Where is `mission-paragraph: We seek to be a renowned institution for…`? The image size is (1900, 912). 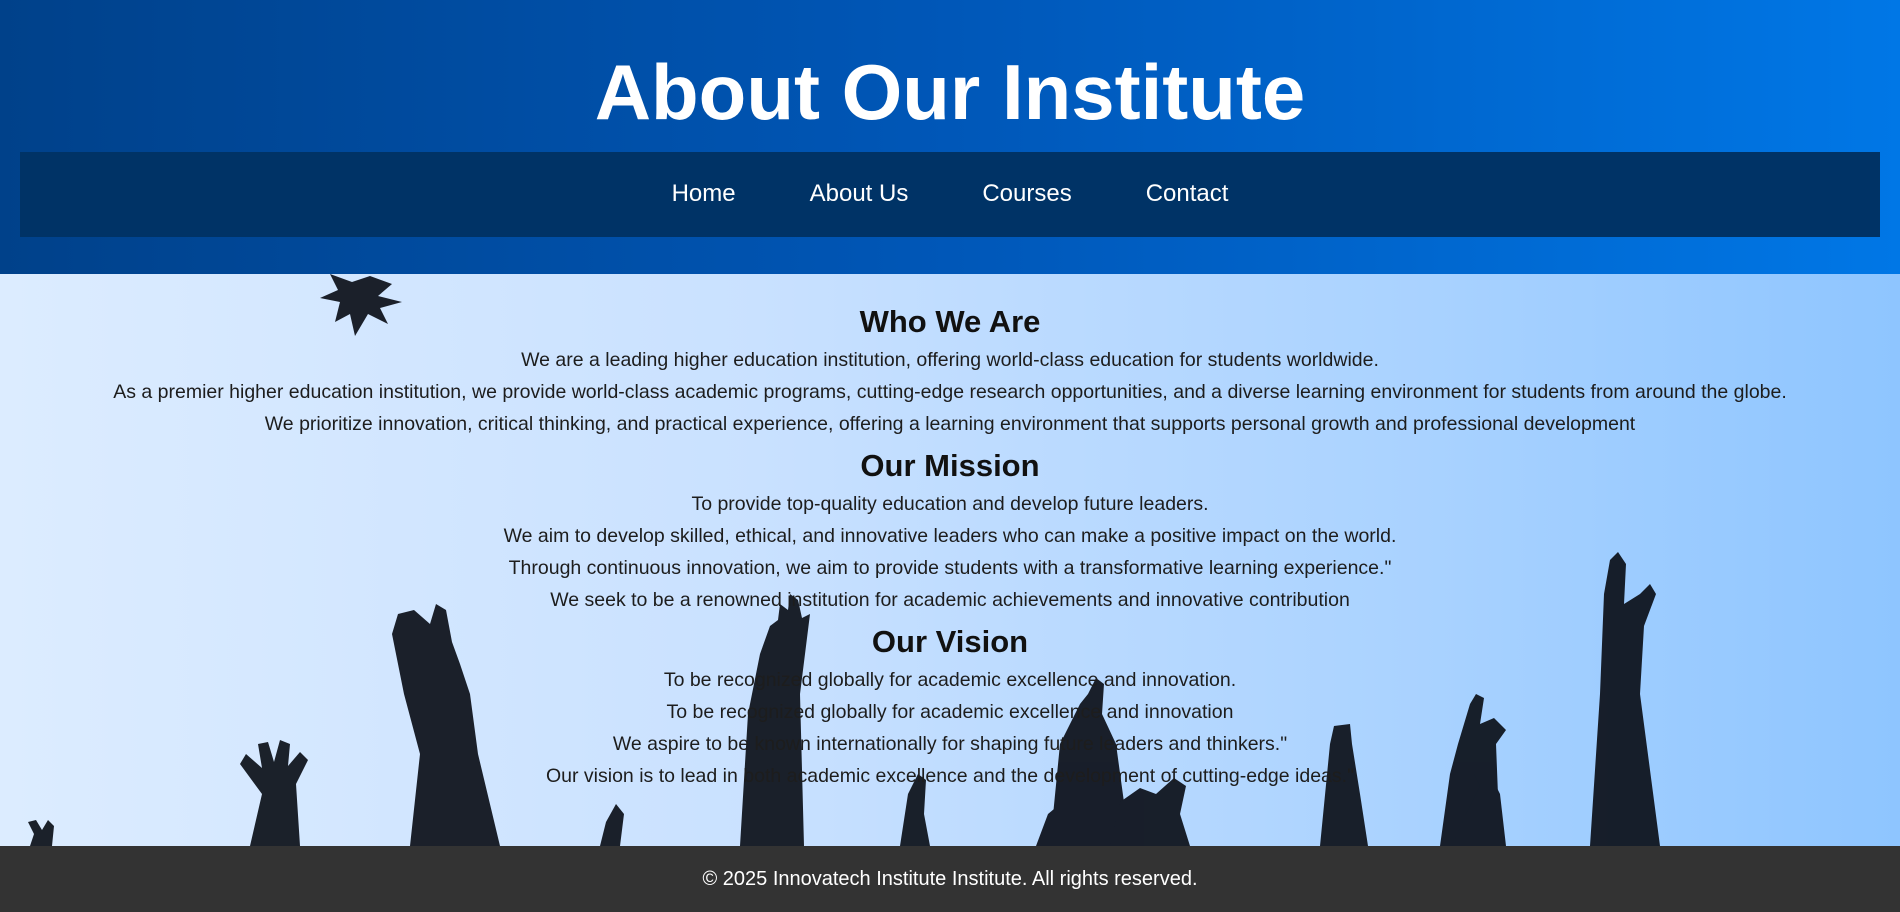
mission-paragraph: We seek to be a renowned institution for… is located at coordinates (950, 600).